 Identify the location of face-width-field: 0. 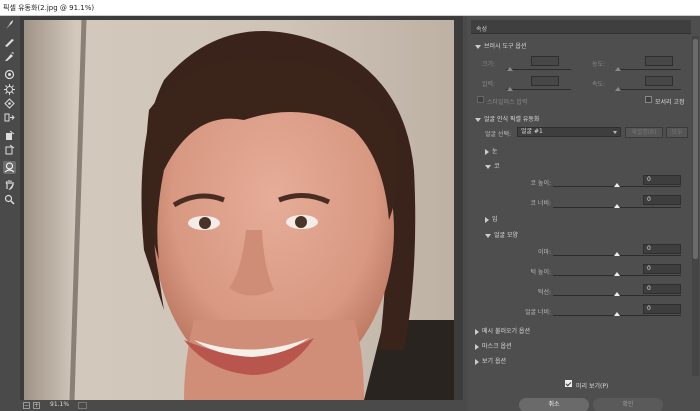
(662, 309).